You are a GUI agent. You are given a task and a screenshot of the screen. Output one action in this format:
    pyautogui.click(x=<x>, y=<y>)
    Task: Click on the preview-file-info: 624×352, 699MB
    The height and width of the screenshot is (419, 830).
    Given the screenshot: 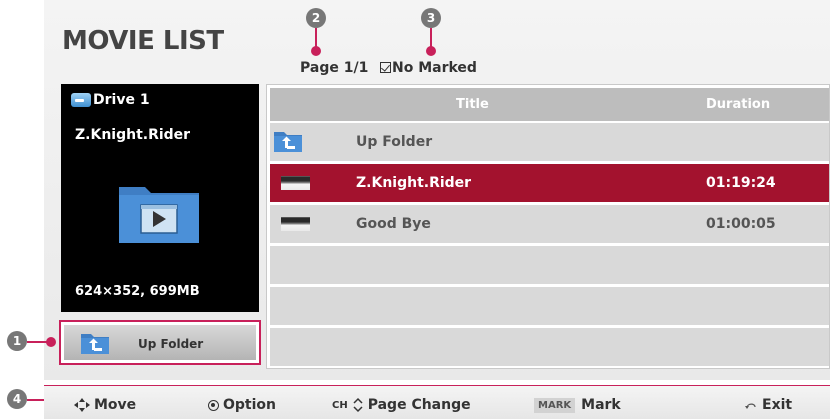 What is the action you would take?
    pyautogui.click(x=137, y=291)
    